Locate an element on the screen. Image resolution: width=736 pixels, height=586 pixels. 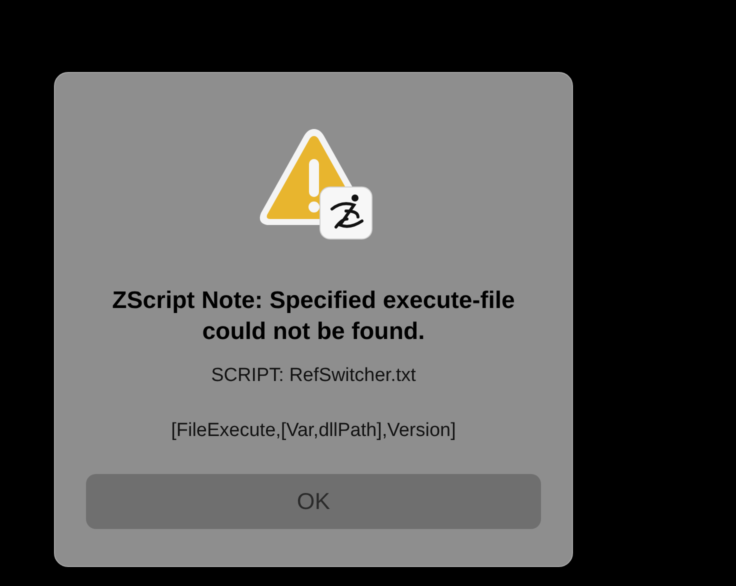
ok-button: OK is located at coordinates (313, 501).